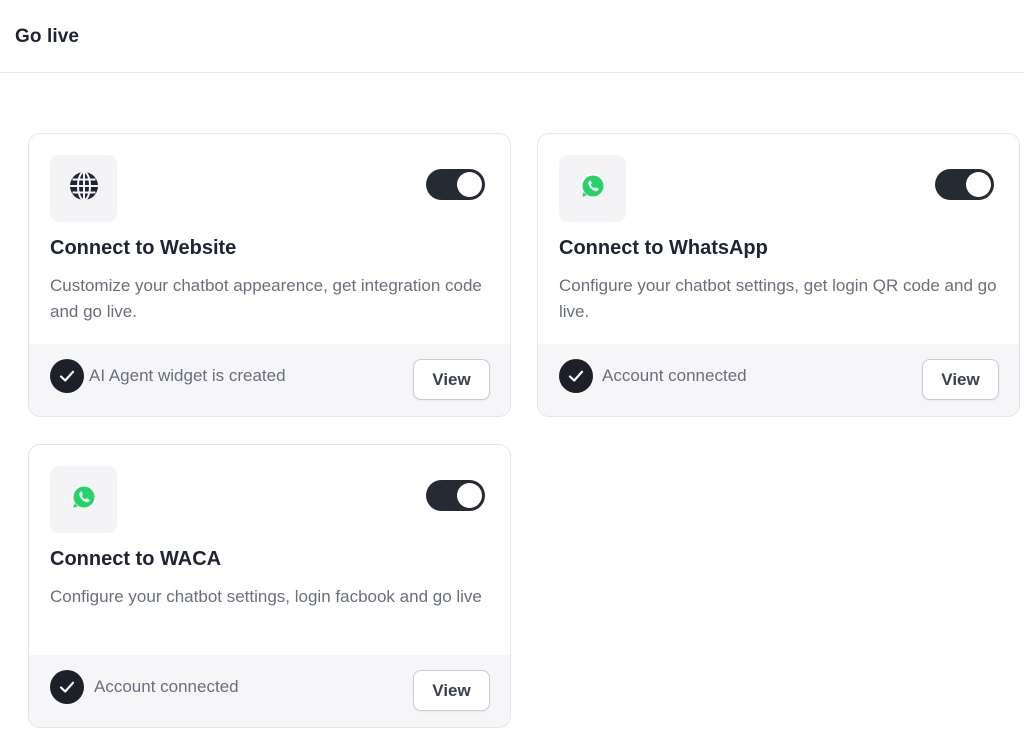 This screenshot has width=1024, height=745. I want to click on page-title: Go live, so click(47, 36).